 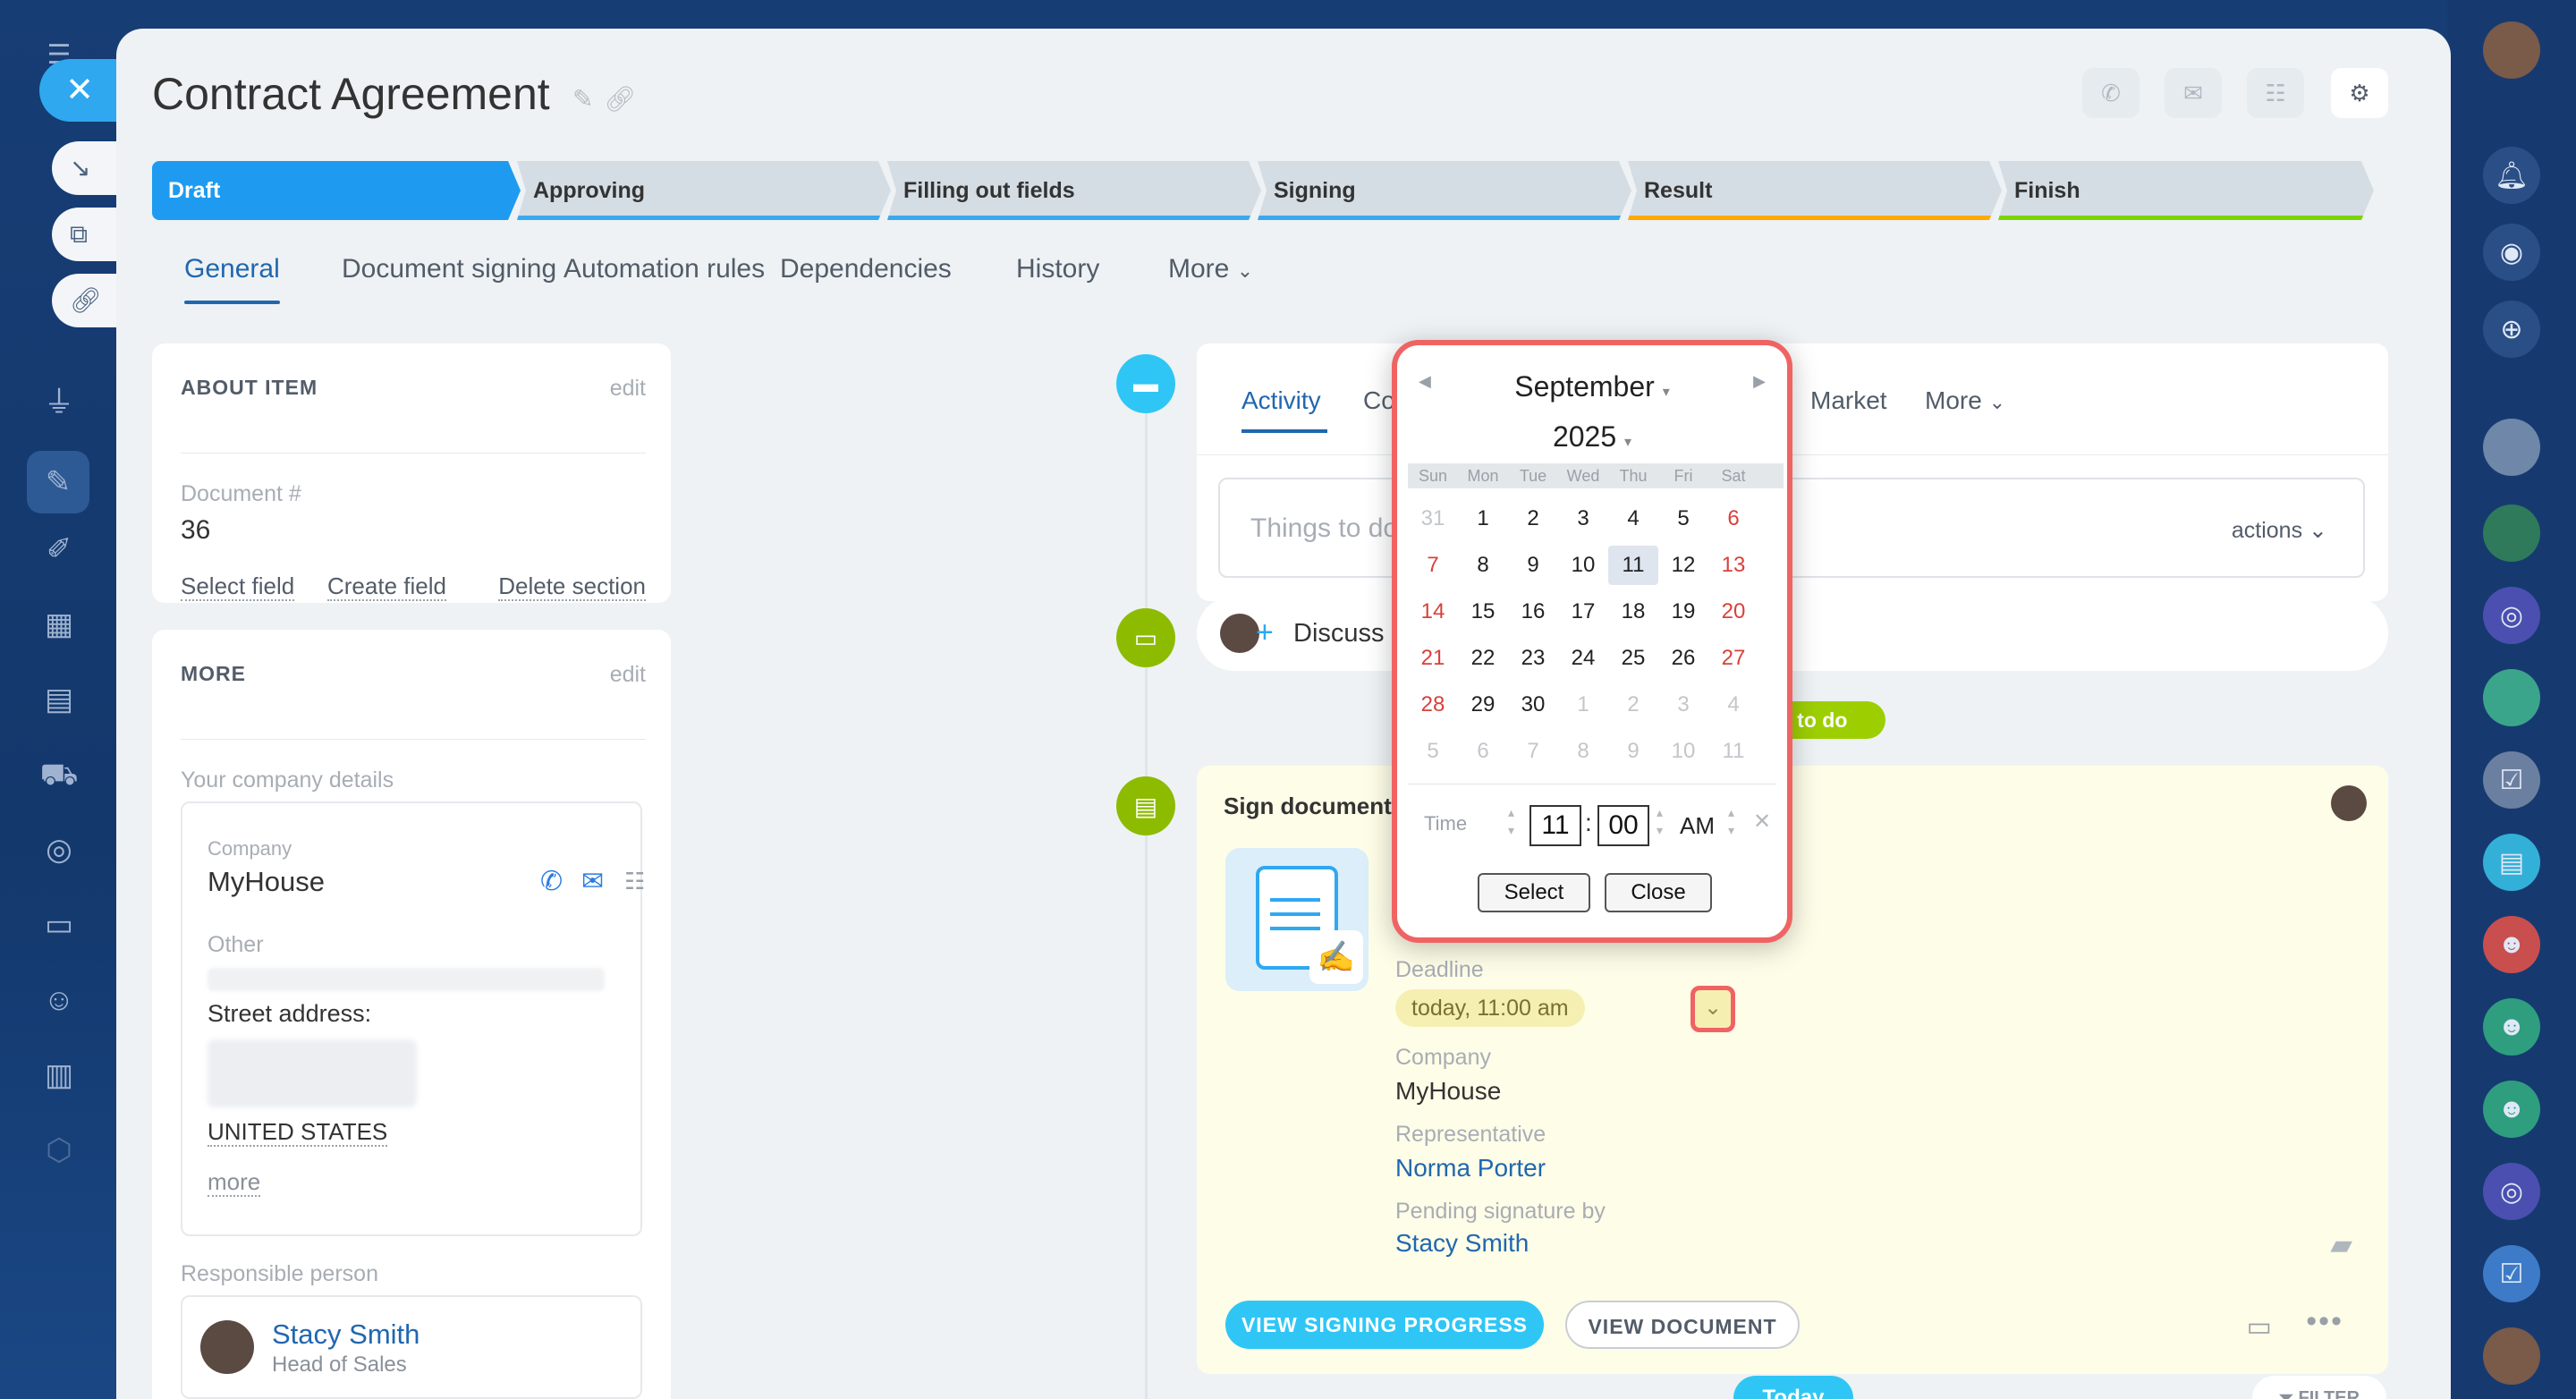 I want to click on people-icon: ☻, so click(x=2511, y=945).